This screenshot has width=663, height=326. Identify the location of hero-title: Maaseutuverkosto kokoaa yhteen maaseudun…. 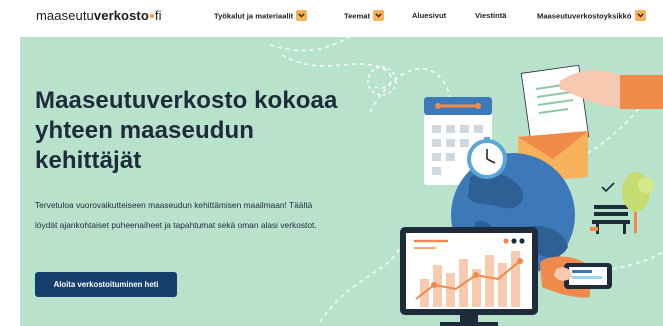
(186, 130).